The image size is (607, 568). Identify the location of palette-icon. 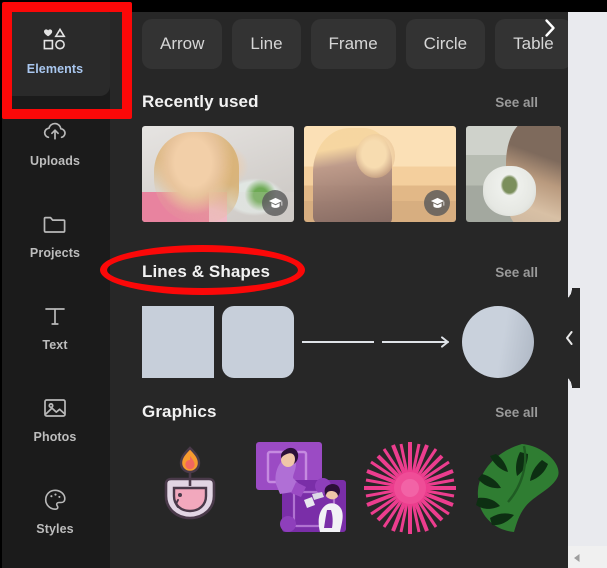
(55, 500).